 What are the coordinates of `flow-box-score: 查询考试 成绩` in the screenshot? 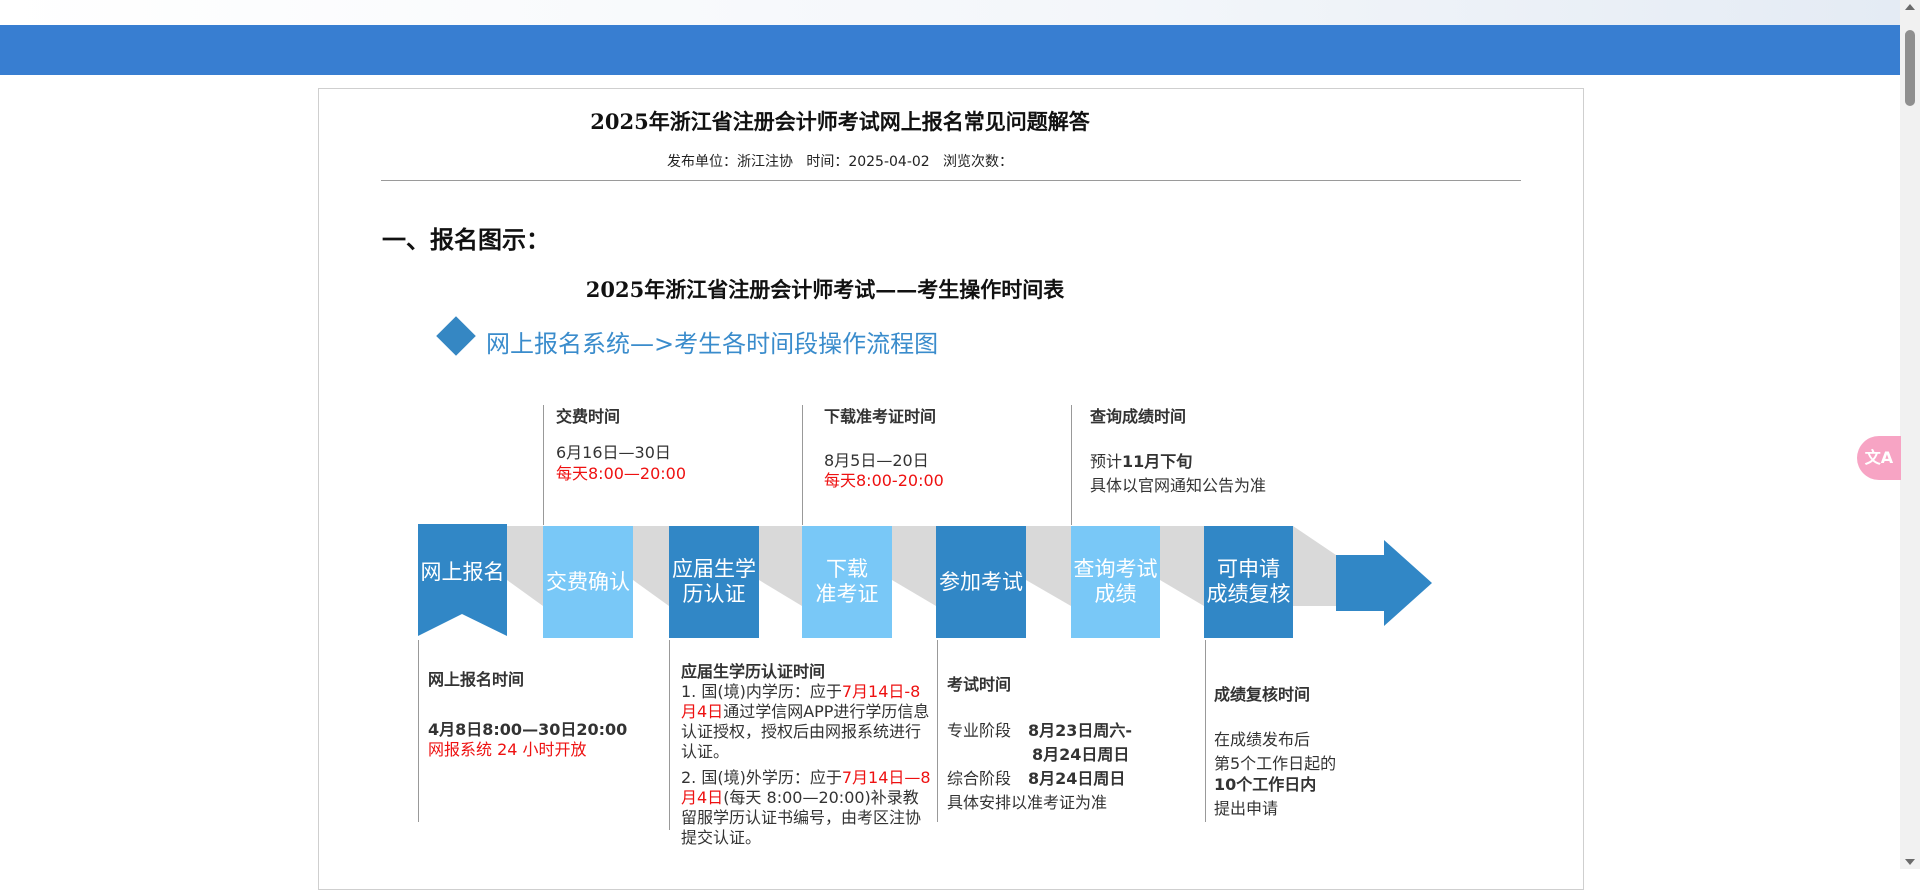 It's located at (1115, 582).